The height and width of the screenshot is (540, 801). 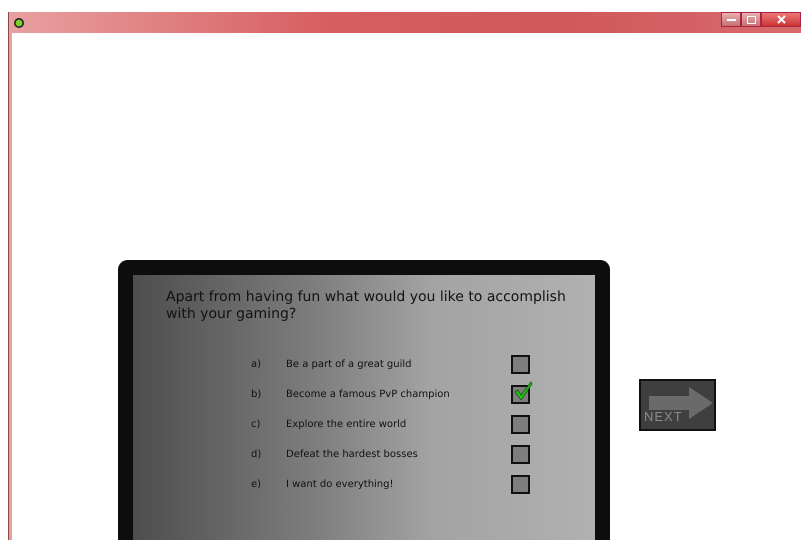 What do you see at coordinates (349, 364) in the screenshot?
I see `option-label: Be a part of a great guild` at bounding box center [349, 364].